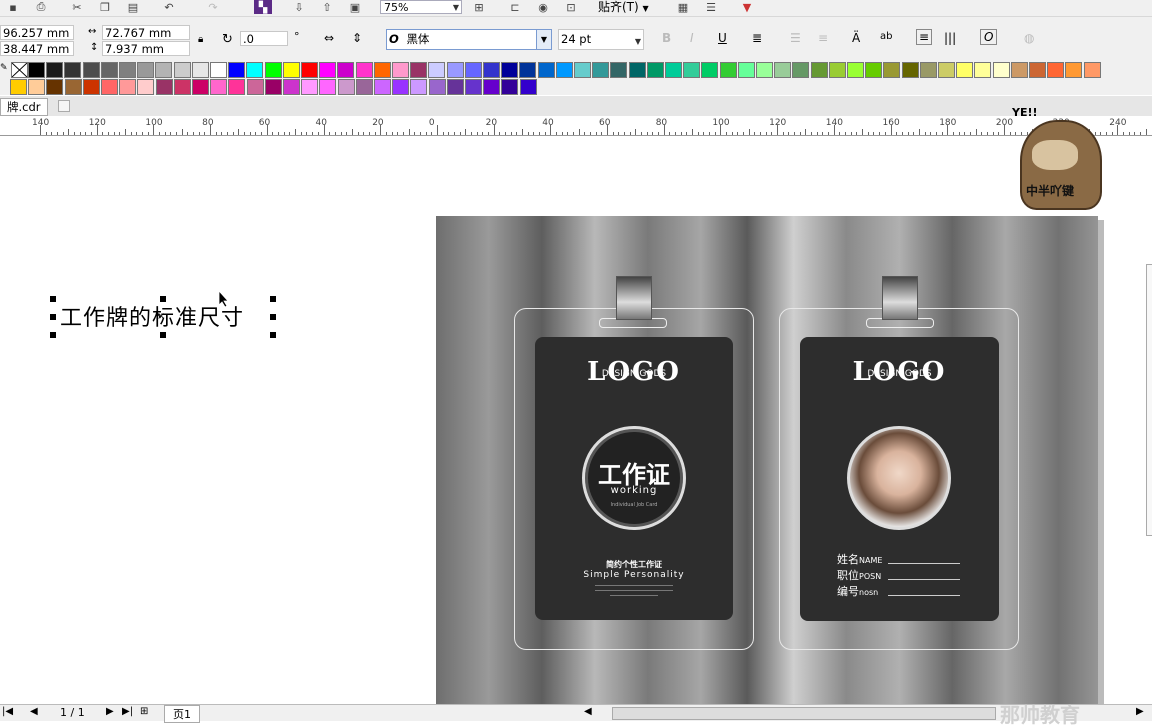  I want to click on undo-icon: ↶, so click(169, 7).